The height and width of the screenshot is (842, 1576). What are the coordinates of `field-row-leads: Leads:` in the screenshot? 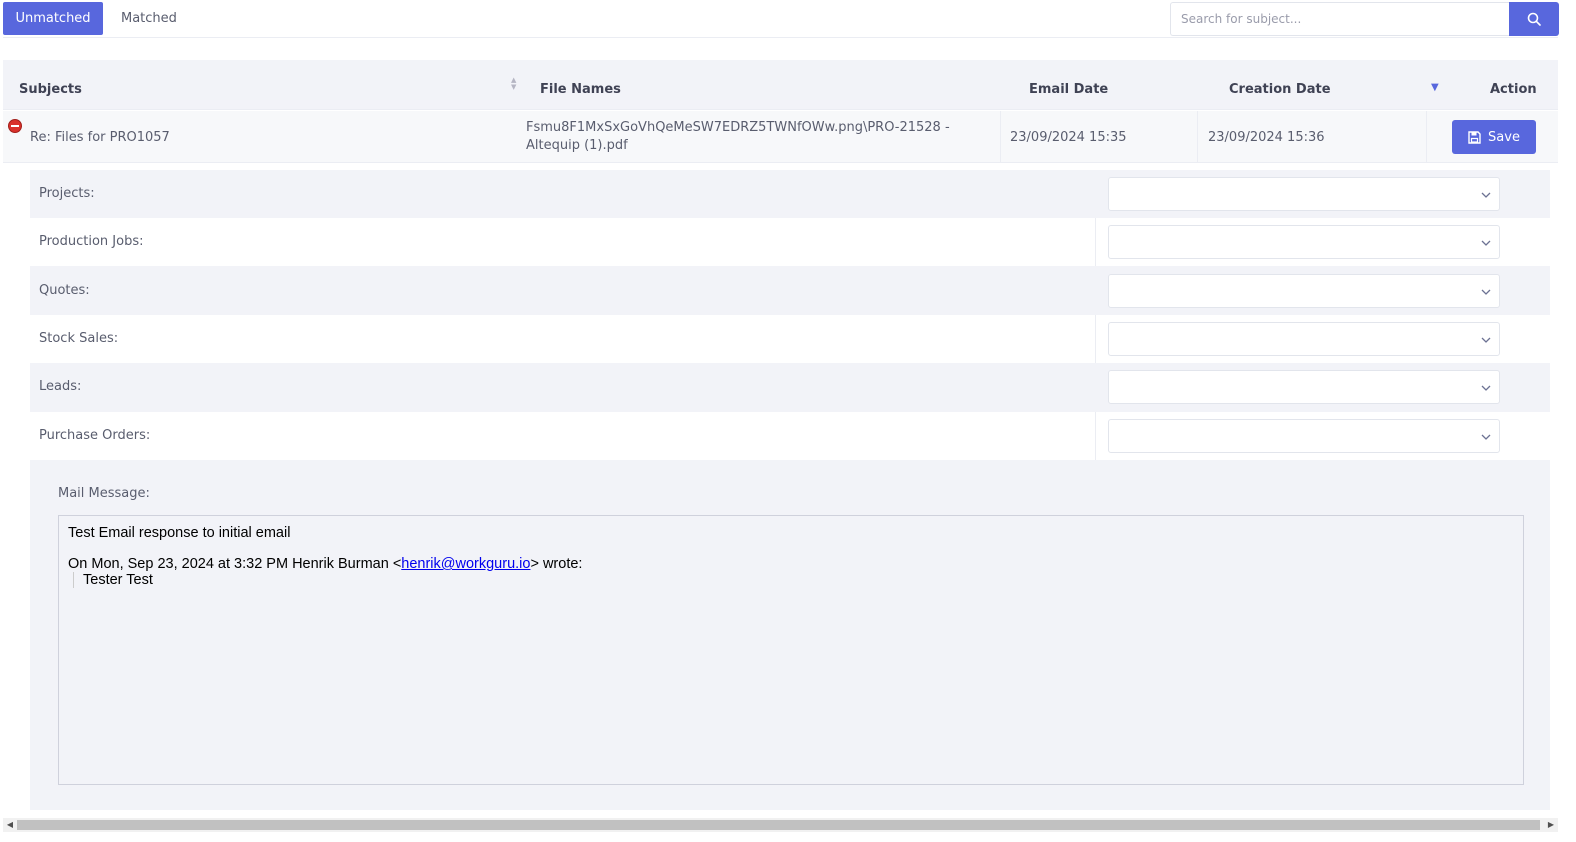 It's located at (790, 387).